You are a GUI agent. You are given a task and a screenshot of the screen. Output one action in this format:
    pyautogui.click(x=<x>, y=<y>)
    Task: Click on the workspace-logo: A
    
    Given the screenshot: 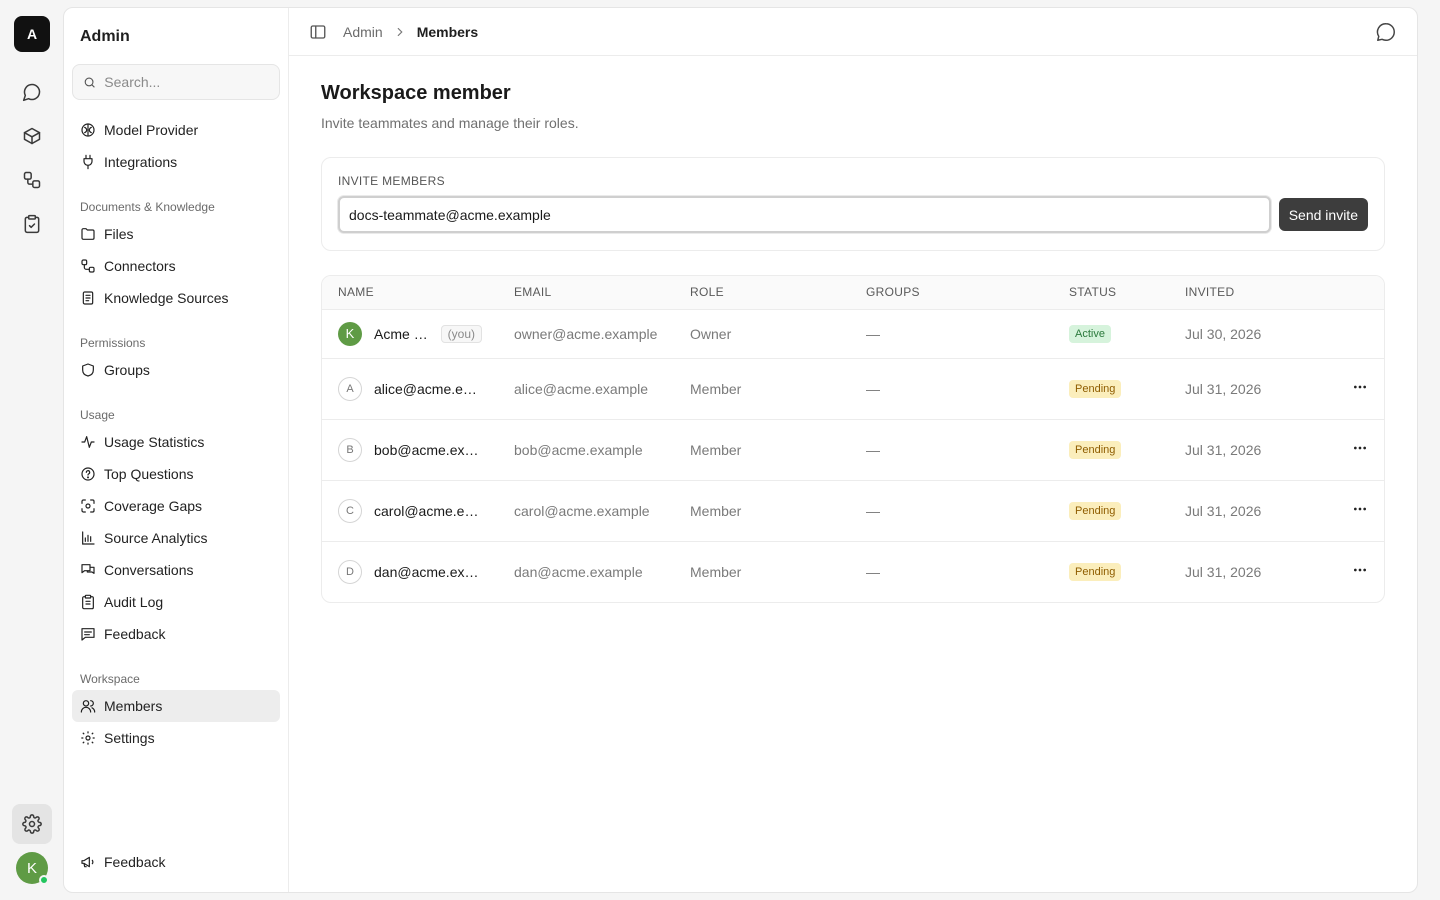 What is the action you would take?
    pyautogui.click(x=32, y=34)
    